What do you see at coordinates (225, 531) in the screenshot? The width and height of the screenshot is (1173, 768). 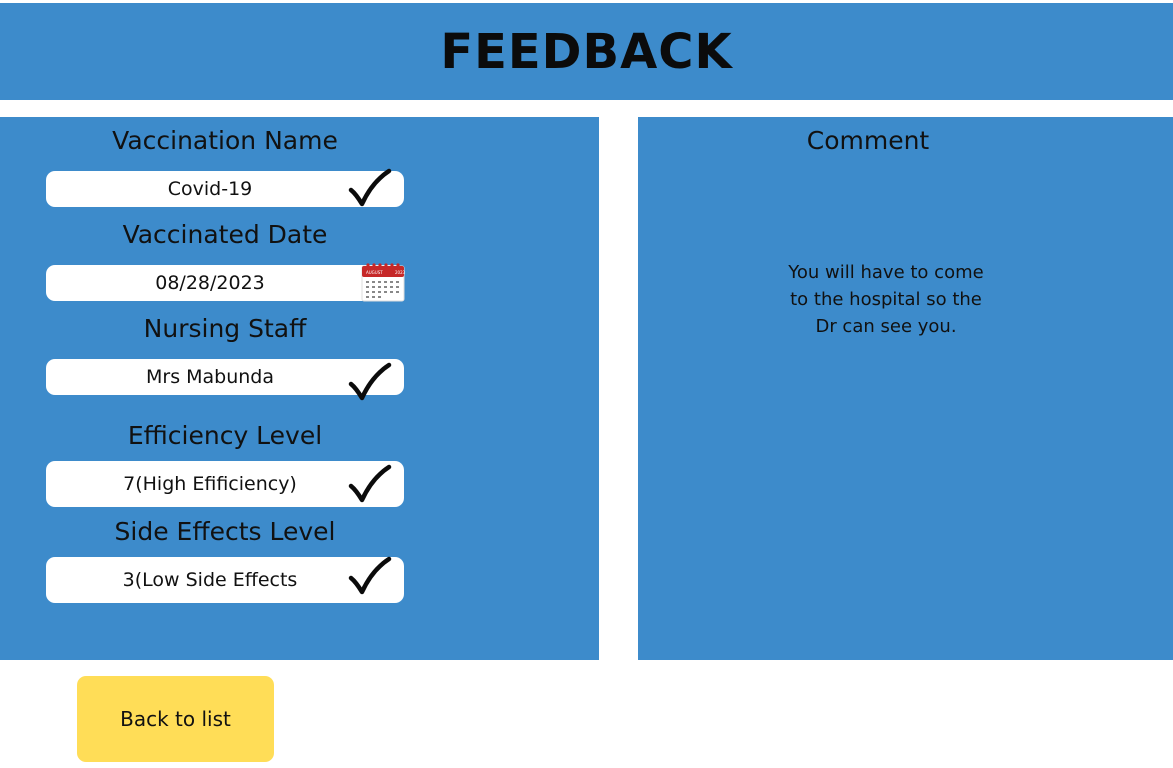 I see `side-effects-level-label: Side Effects Level` at bounding box center [225, 531].